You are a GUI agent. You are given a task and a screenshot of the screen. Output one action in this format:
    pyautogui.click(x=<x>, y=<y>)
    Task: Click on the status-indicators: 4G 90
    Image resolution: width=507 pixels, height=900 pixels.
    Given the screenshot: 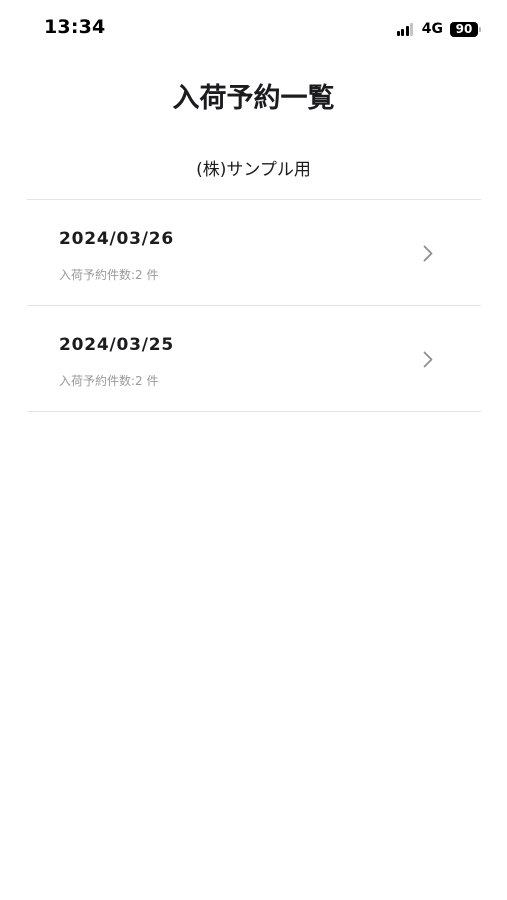 What is the action you would take?
    pyautogui.click(x=438, y=29)
    